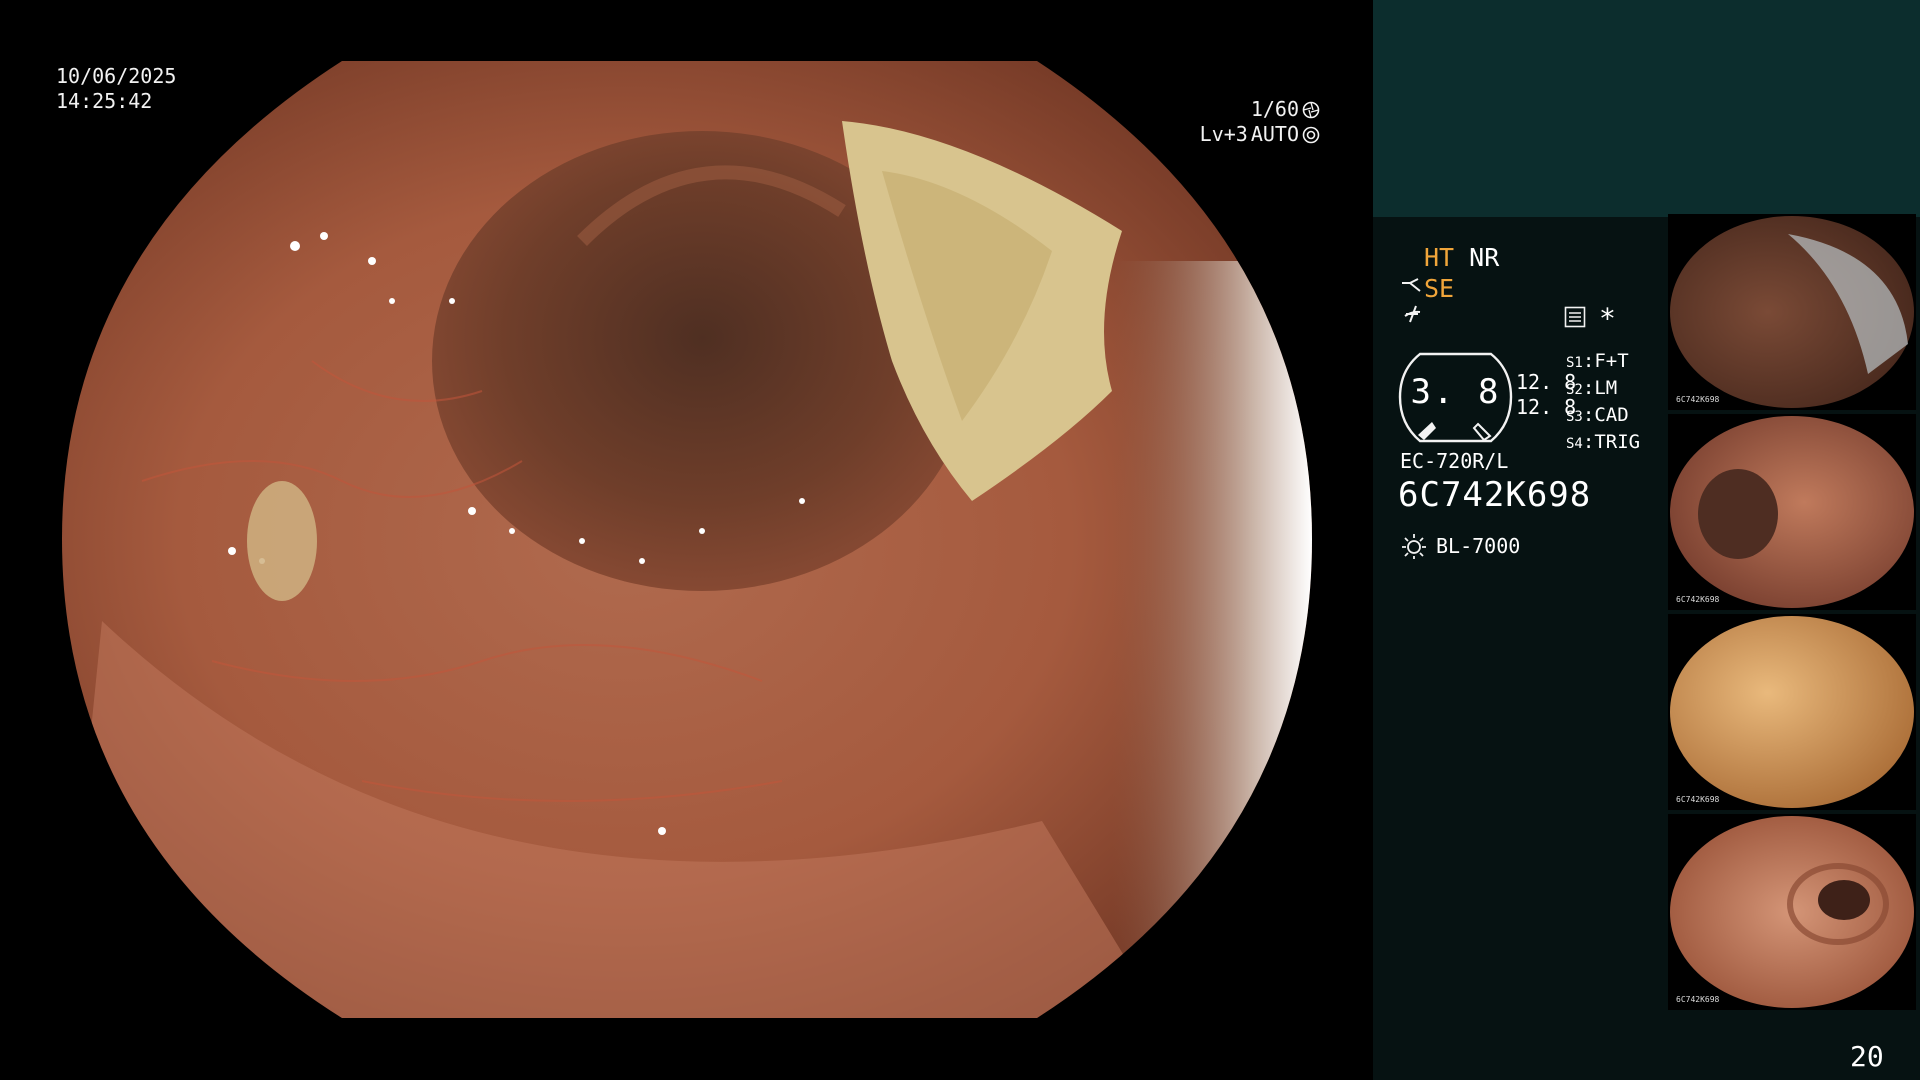 Image resolution: width=1920 pixels, height=1080 pixels. What do you see at coordinates (1274, 109) in the screenshot?
I see `shutter-speed-text: 1/60` at bounding box center [1274, 109].